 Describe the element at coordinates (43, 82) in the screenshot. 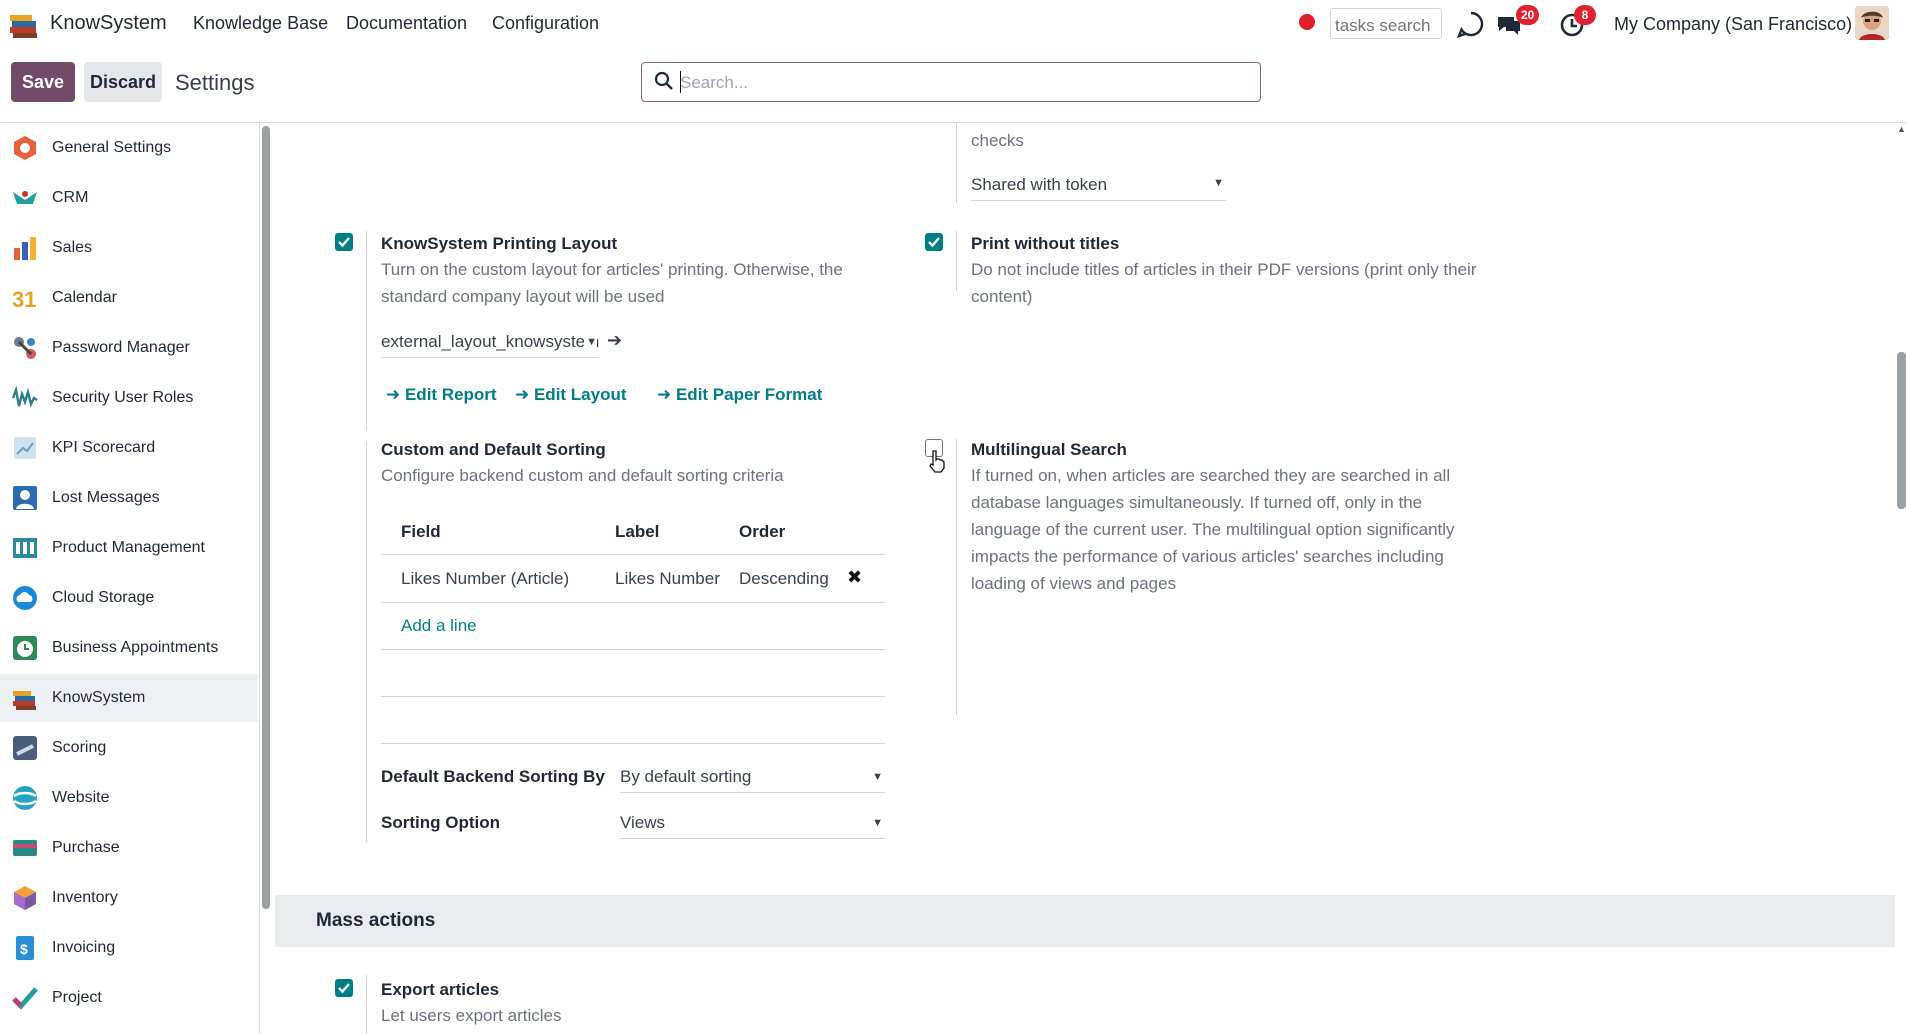

I see `save-button: Save` at that location.